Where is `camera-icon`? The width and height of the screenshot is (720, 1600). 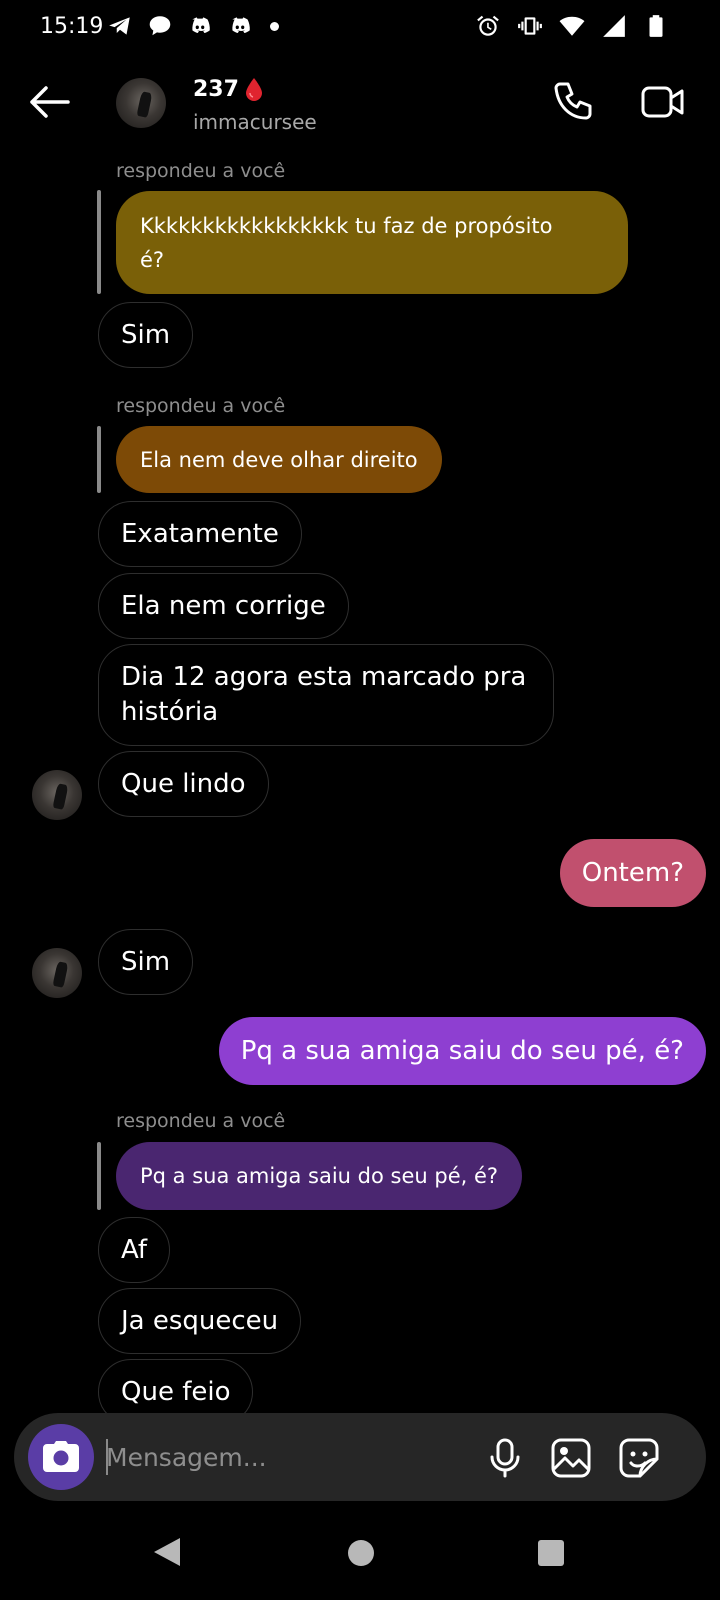
camera-icon is located at coordinates (61, 1456).